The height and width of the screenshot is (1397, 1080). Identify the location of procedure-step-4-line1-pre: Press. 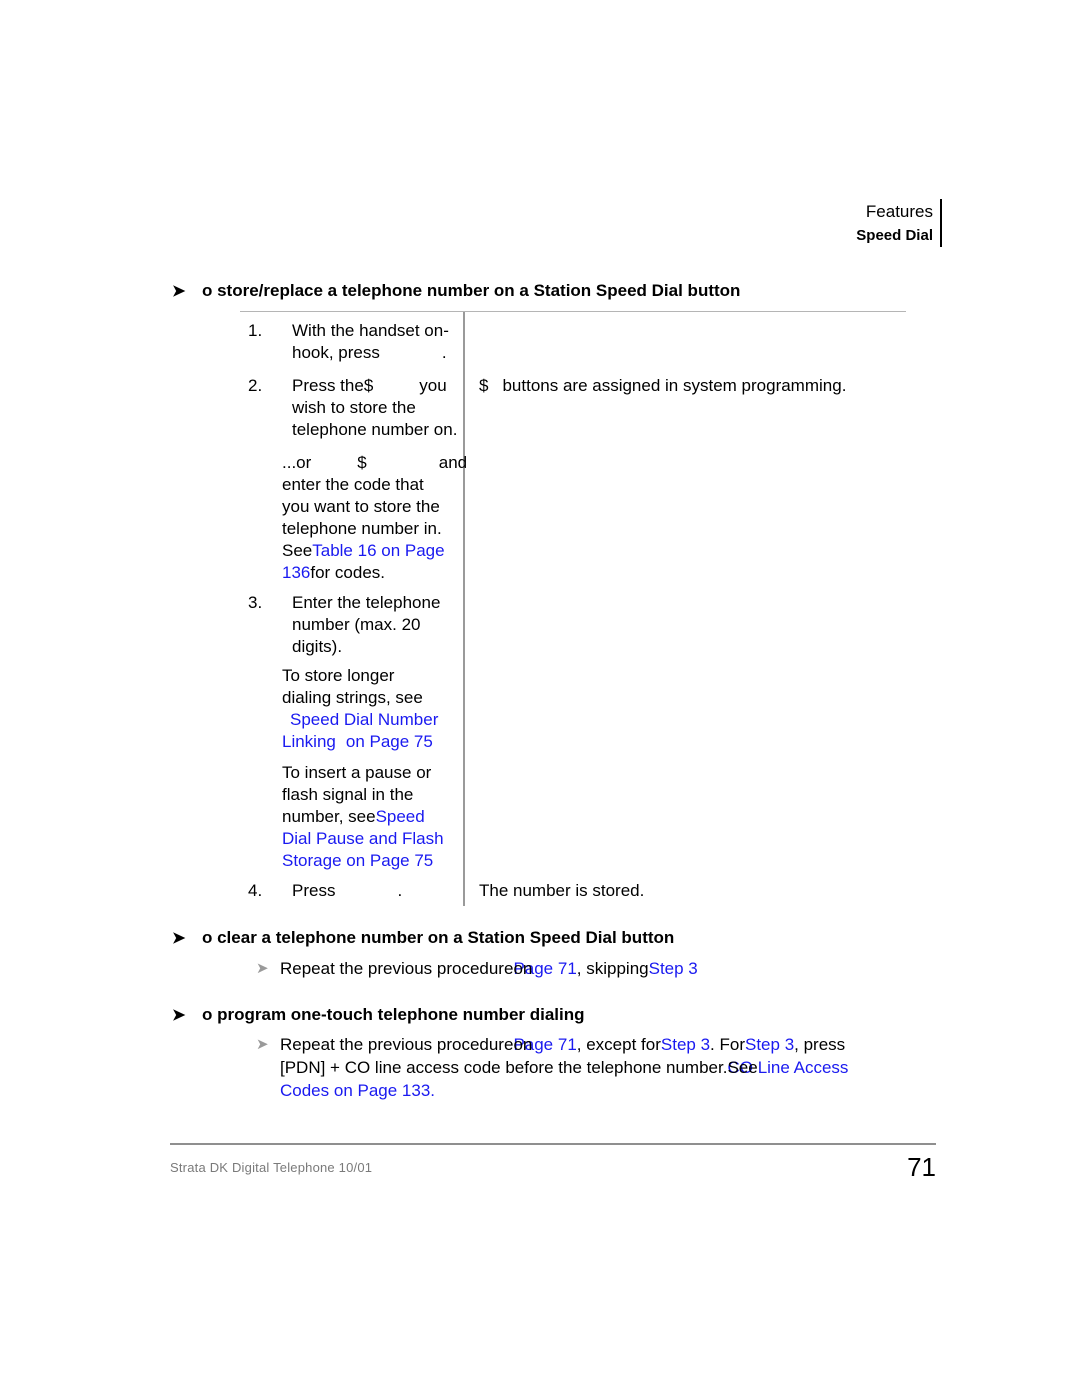
(314, 890).